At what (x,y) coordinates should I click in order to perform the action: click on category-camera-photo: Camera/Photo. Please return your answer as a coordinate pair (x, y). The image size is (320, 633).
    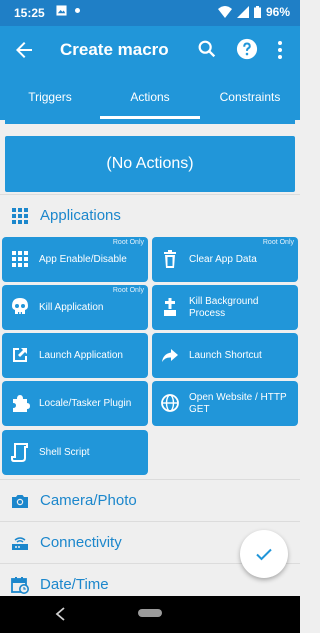
    Looking at the image, I should click on (150, 500).